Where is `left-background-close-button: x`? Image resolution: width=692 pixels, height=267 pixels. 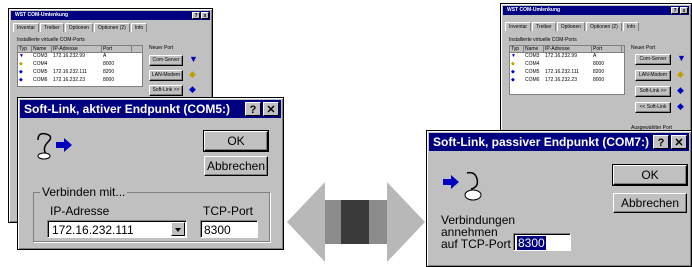 left-background-close-button: x is located at coordinates (205, 15).